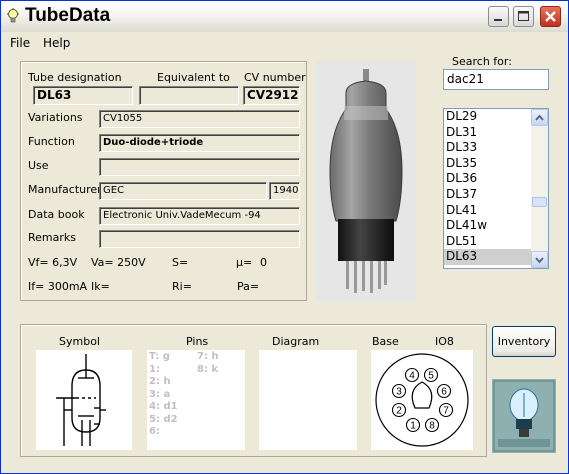 The image size is (569, 474). What do you see at coordinates (244, 262) in the screenshot?
I see `mu-label: μ=` at bounding box center [244, 262].